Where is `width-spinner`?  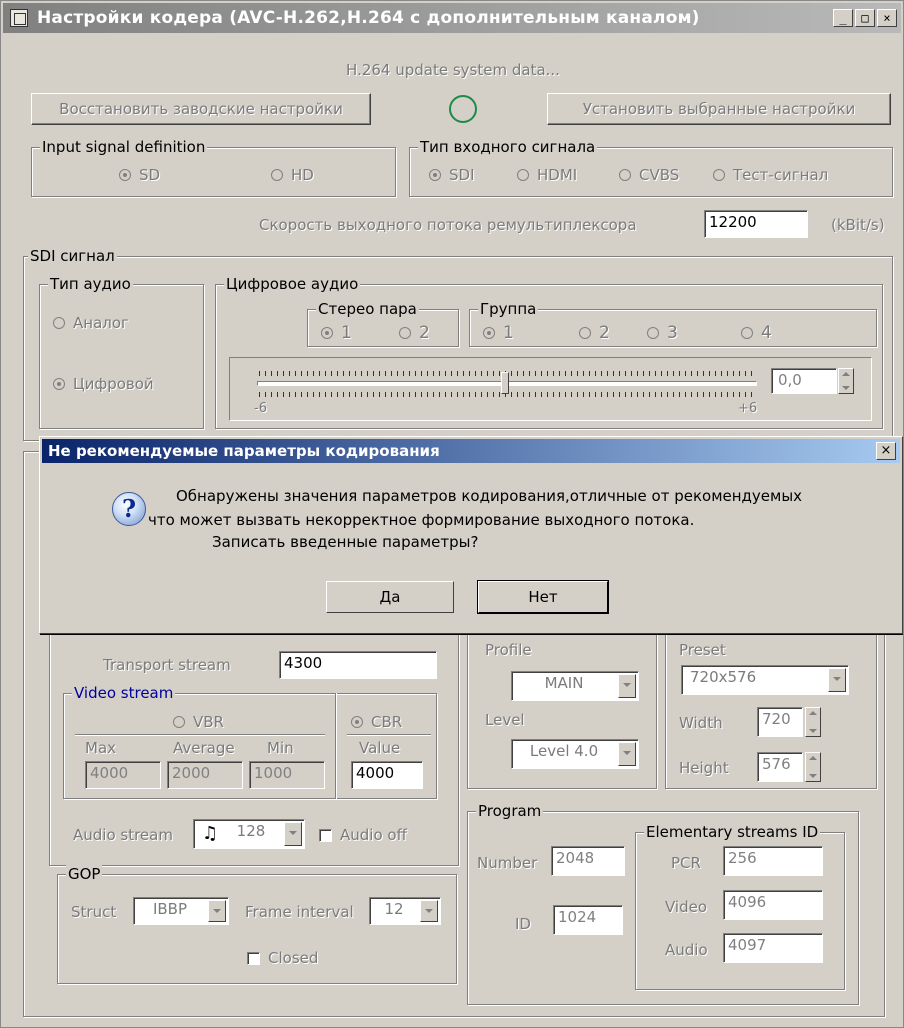
width-spinner is located at coordinates (813, 722).